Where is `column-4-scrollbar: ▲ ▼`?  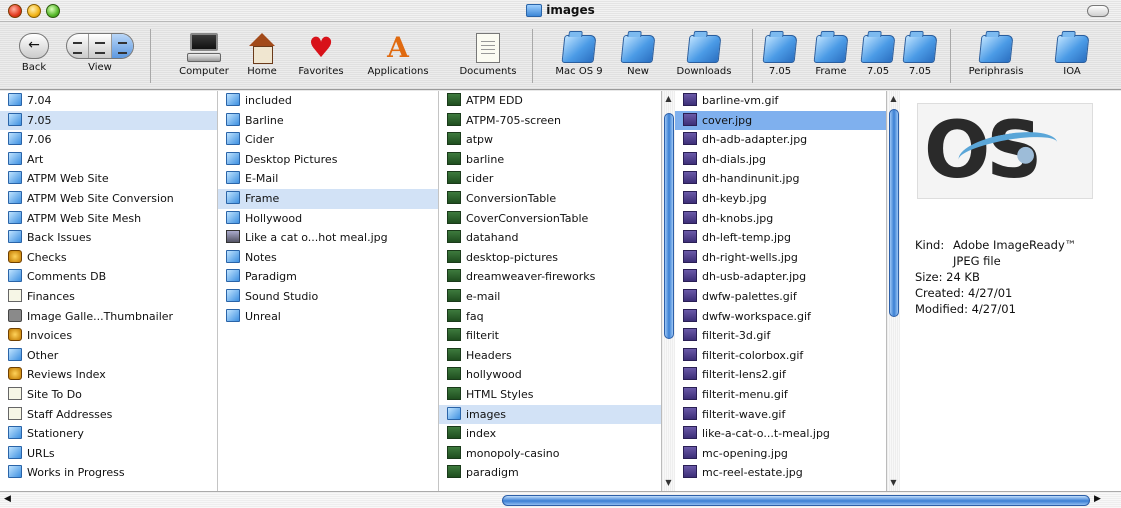 column-4-scrollbar: ▲ ▼ is located at coordinates (893, 291).